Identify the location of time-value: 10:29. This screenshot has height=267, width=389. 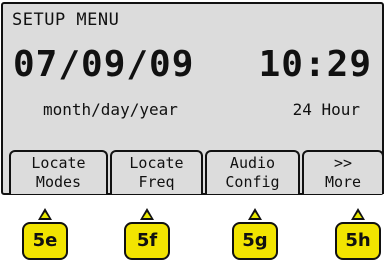
(315, 64).